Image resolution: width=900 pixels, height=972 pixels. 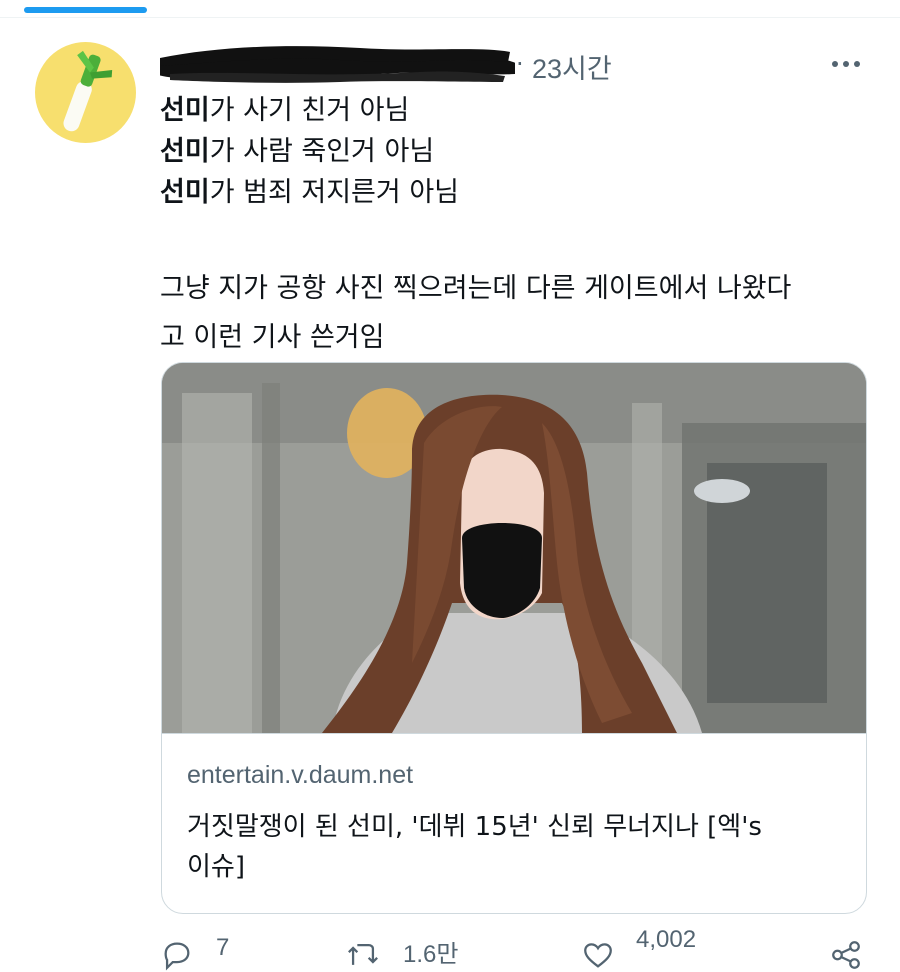 What do you see at coordinates (363, 954) in the screenshot?
I see `retweet-icon` at bounding box center [363, 954].